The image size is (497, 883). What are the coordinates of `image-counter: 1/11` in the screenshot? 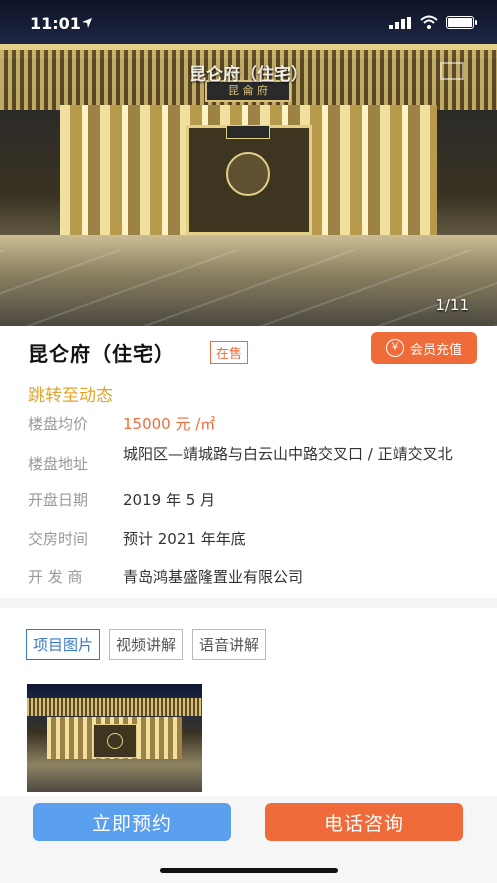 It's located at (452, 305).